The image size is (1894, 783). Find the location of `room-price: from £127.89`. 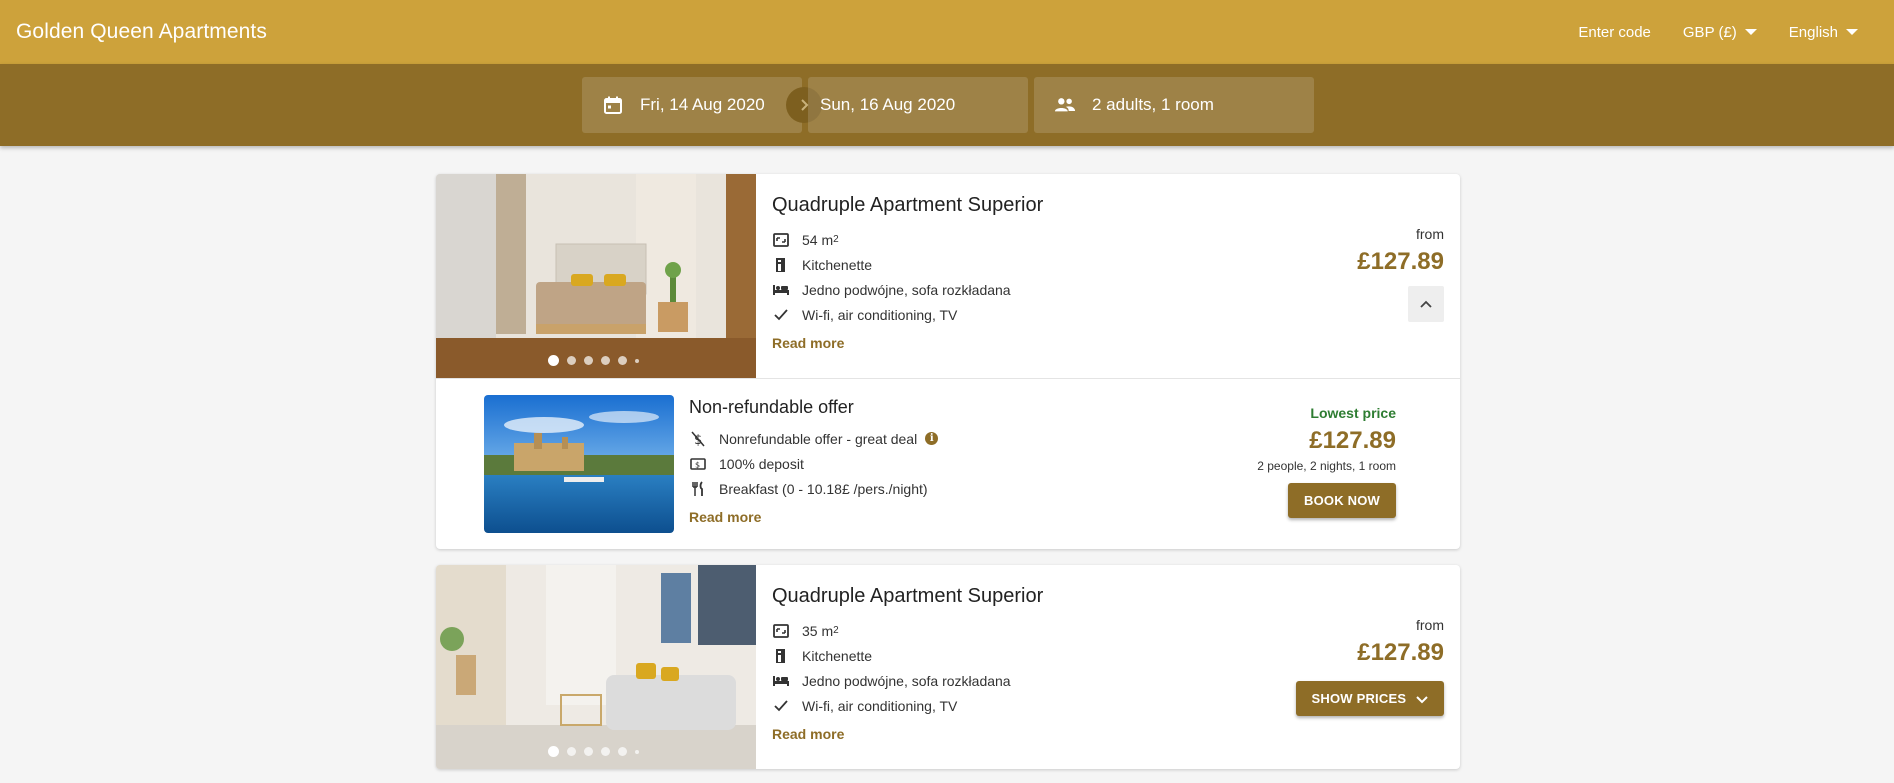

room-price: from £127.89 is located at coordinates (1400, 274).